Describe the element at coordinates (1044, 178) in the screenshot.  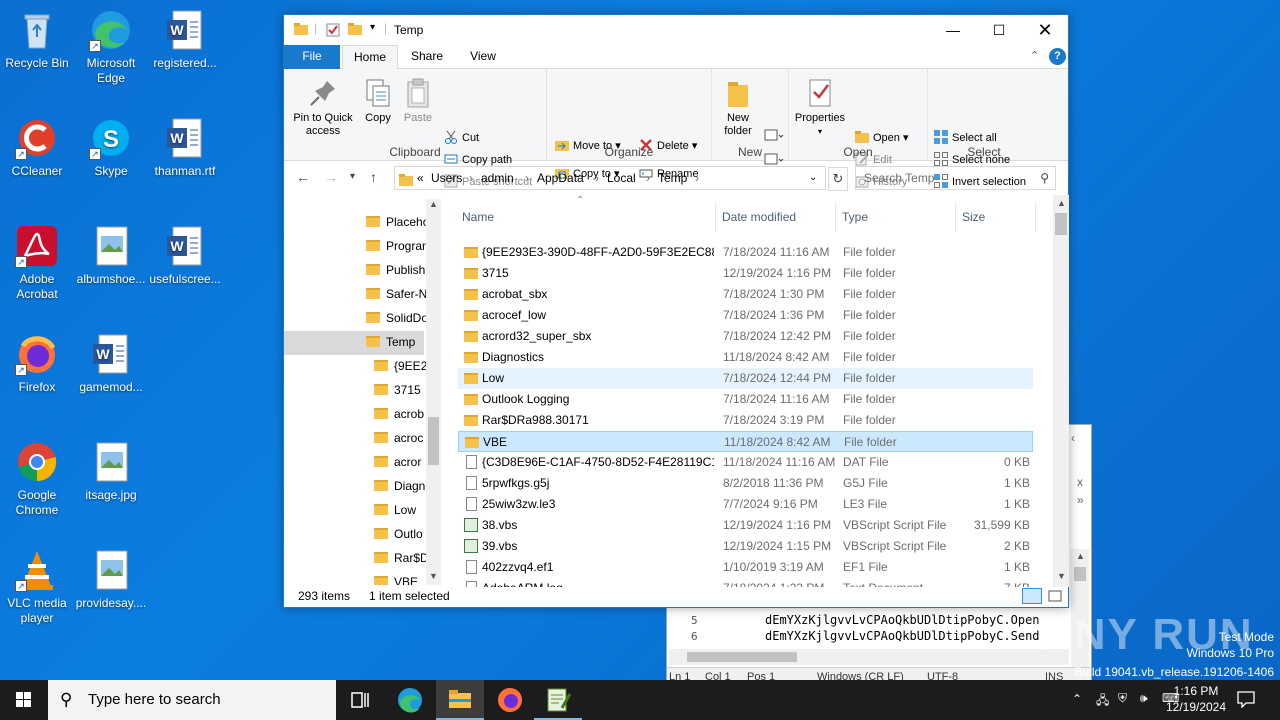
I see `search-icon: ⚲` at that location.